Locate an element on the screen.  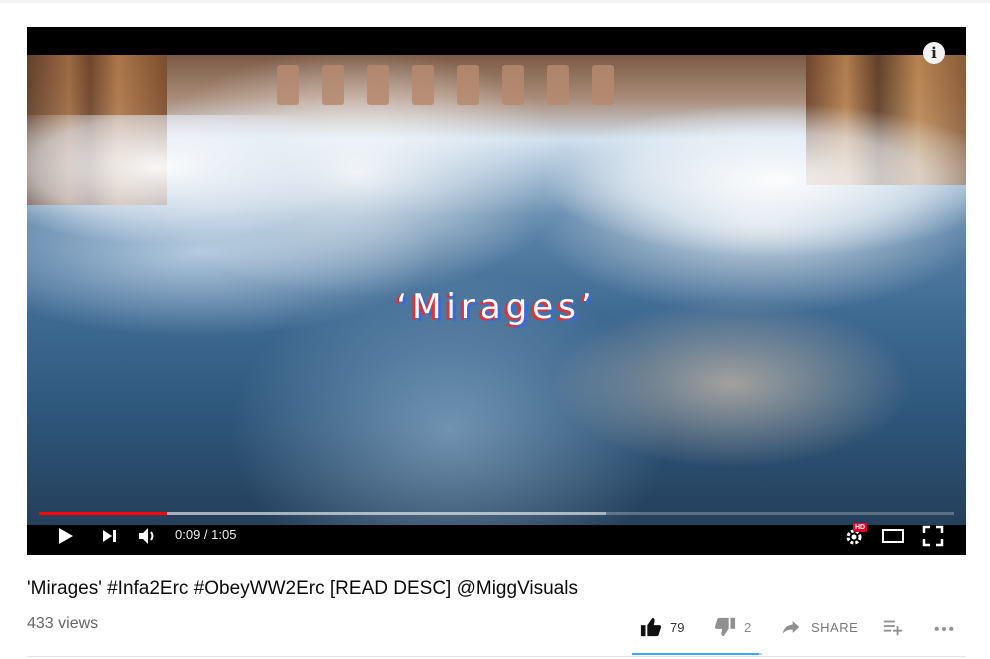
like-count: 79 is located at coordinates (677, 627).